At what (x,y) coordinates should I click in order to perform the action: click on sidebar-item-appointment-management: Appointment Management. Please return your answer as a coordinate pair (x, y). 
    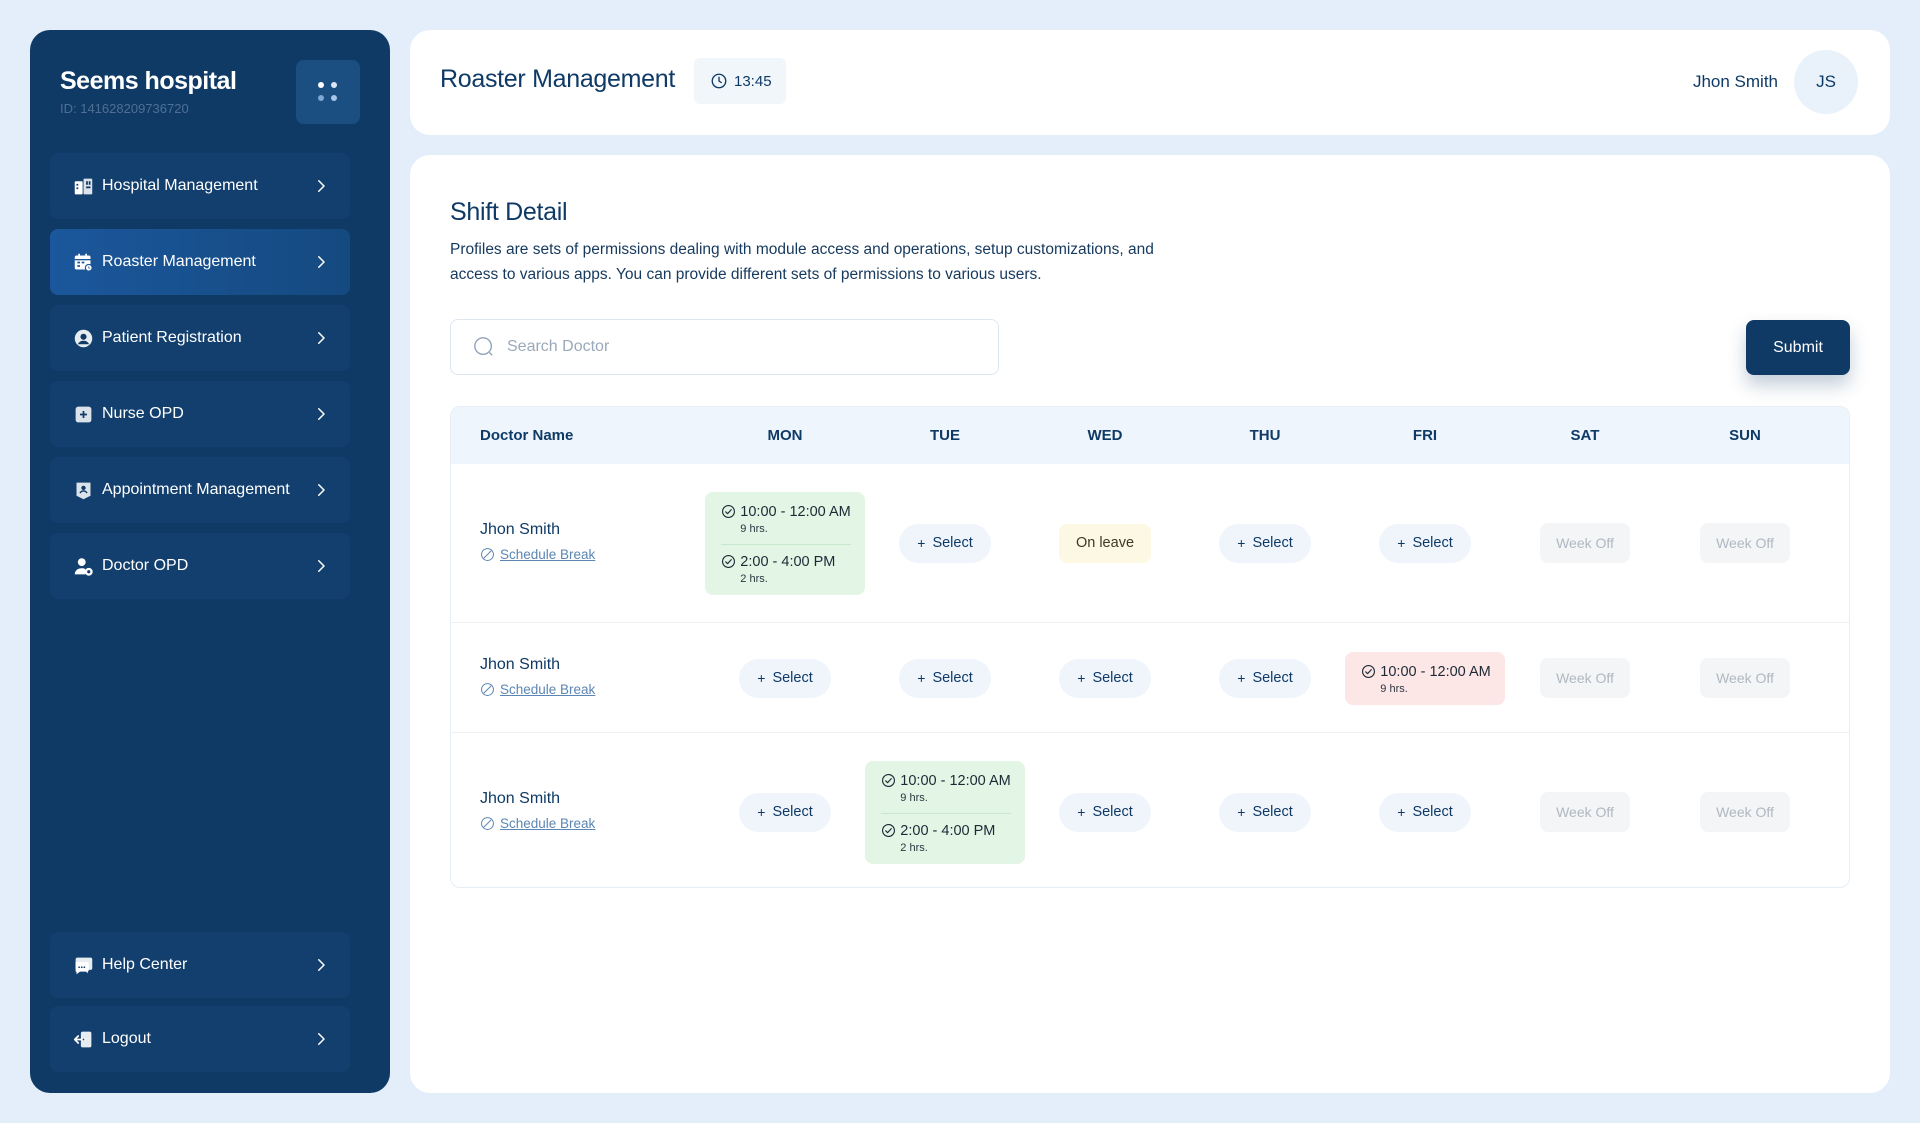
    Looking at the image, I should click on (200, 490).